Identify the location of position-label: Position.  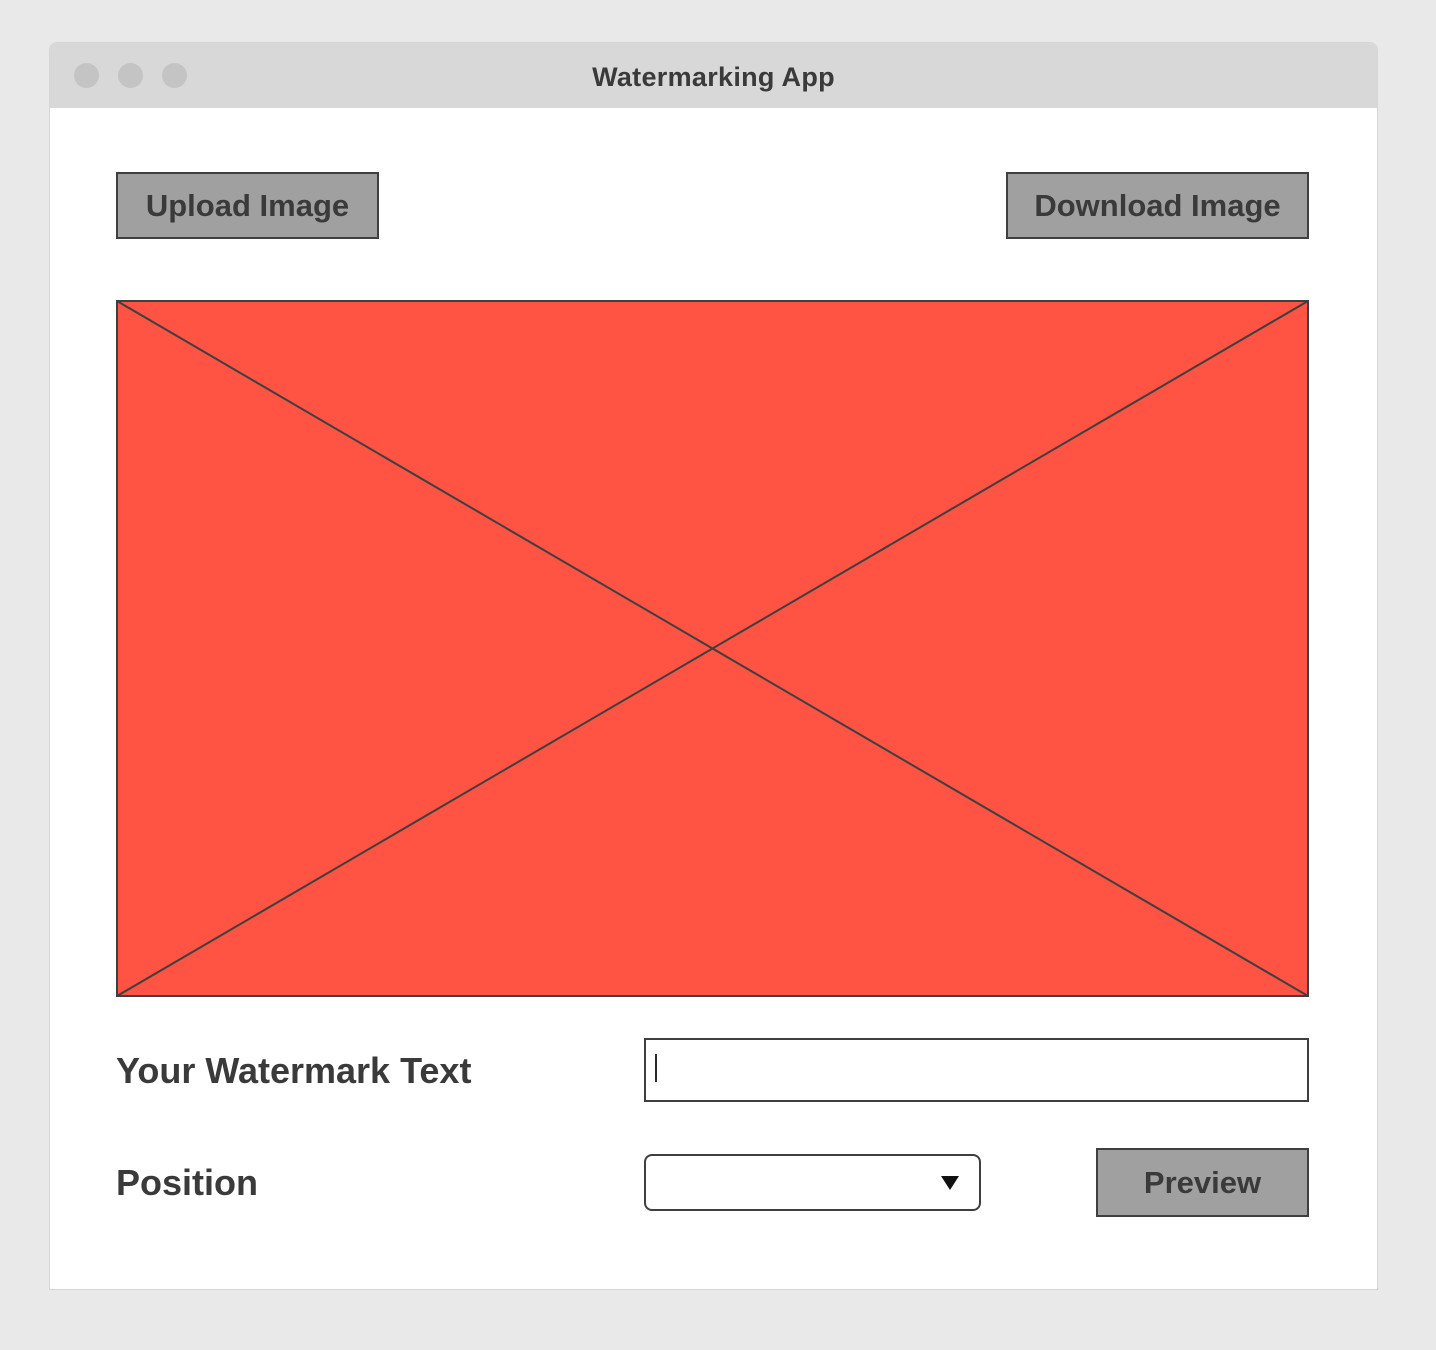
(187, 1182).